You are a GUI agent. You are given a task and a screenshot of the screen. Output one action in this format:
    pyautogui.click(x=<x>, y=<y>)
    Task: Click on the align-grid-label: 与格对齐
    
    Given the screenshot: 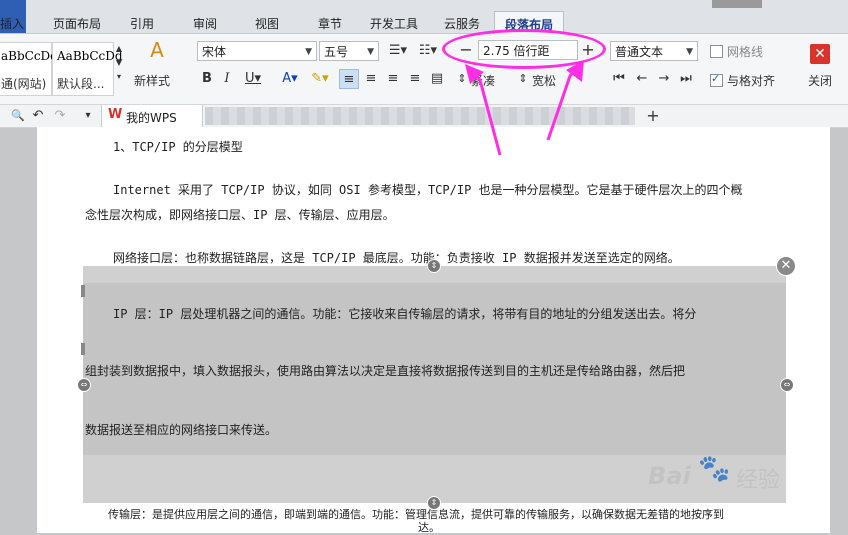 What is the action you would take?
    pyautogui.click(x=751, y=81)
    